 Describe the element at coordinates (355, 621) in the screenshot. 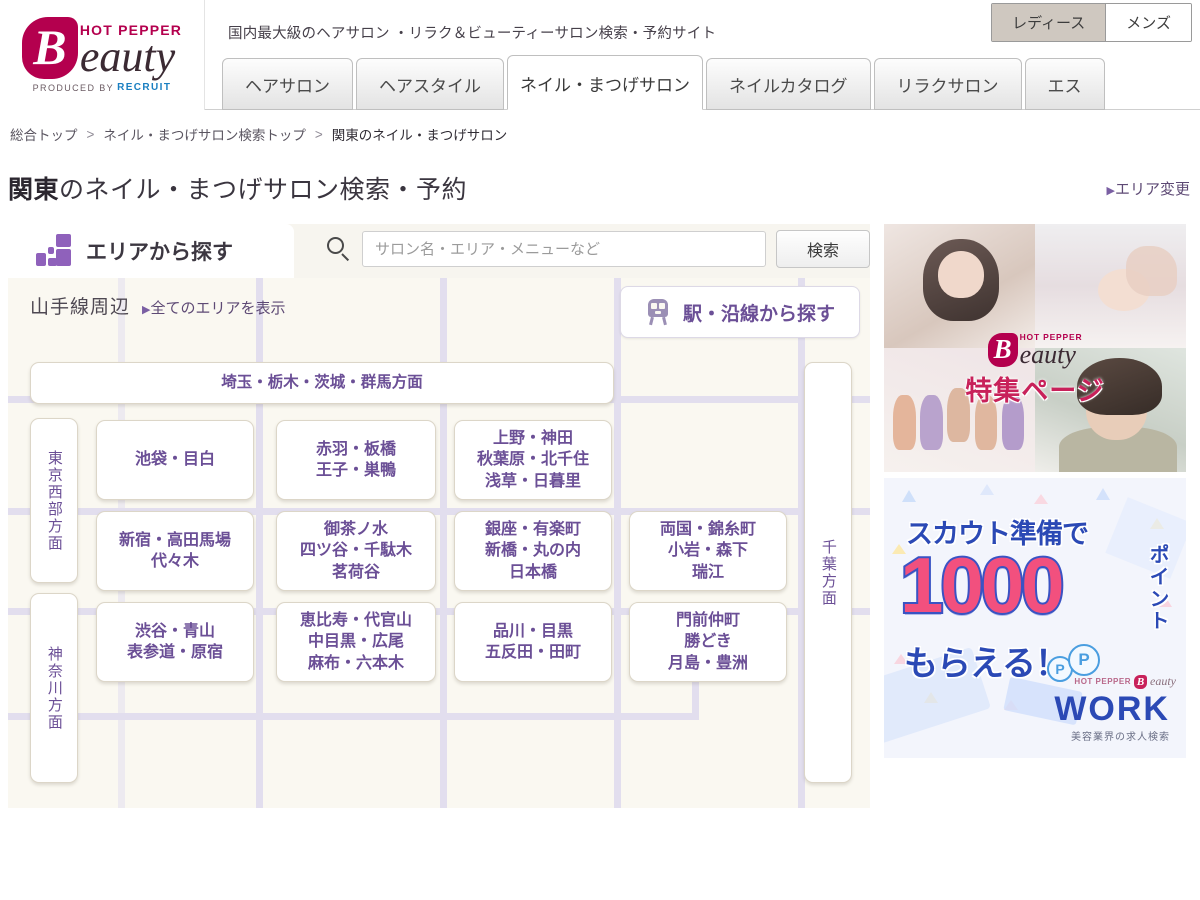

I see `area-button-line: 恵比寿・代官山` at that location.